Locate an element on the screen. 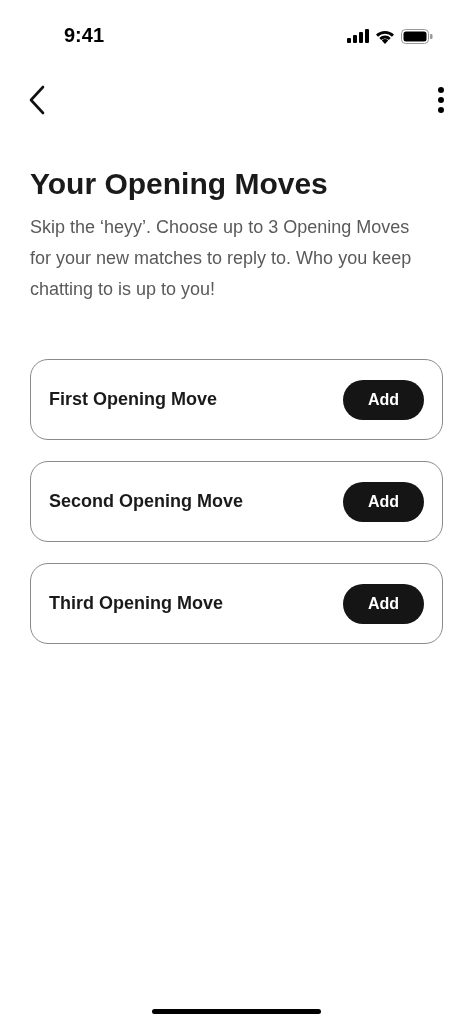  signal-icon is located at coordinates (358, 36).